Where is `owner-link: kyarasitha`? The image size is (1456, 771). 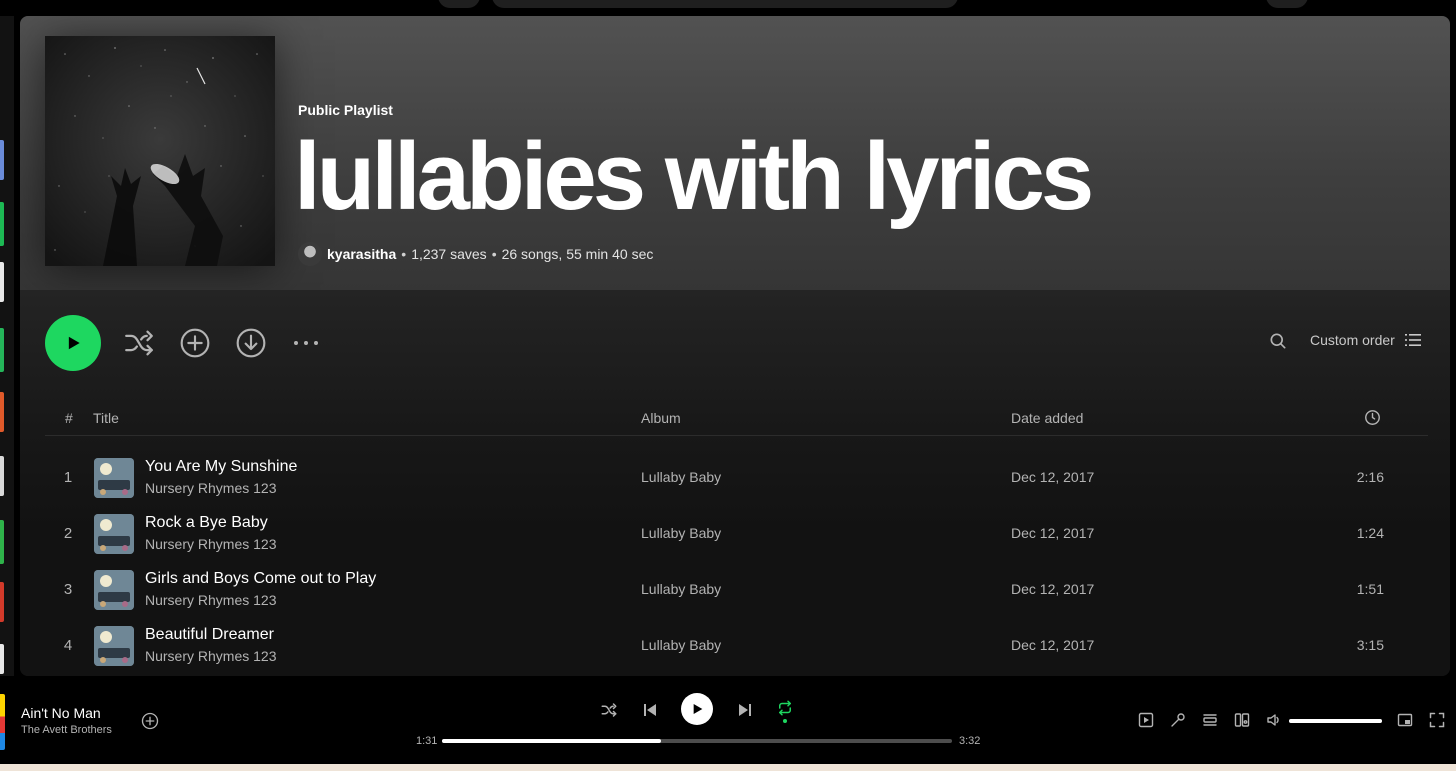 owner-link: kyarasitha is located at coordinates (361, 254).